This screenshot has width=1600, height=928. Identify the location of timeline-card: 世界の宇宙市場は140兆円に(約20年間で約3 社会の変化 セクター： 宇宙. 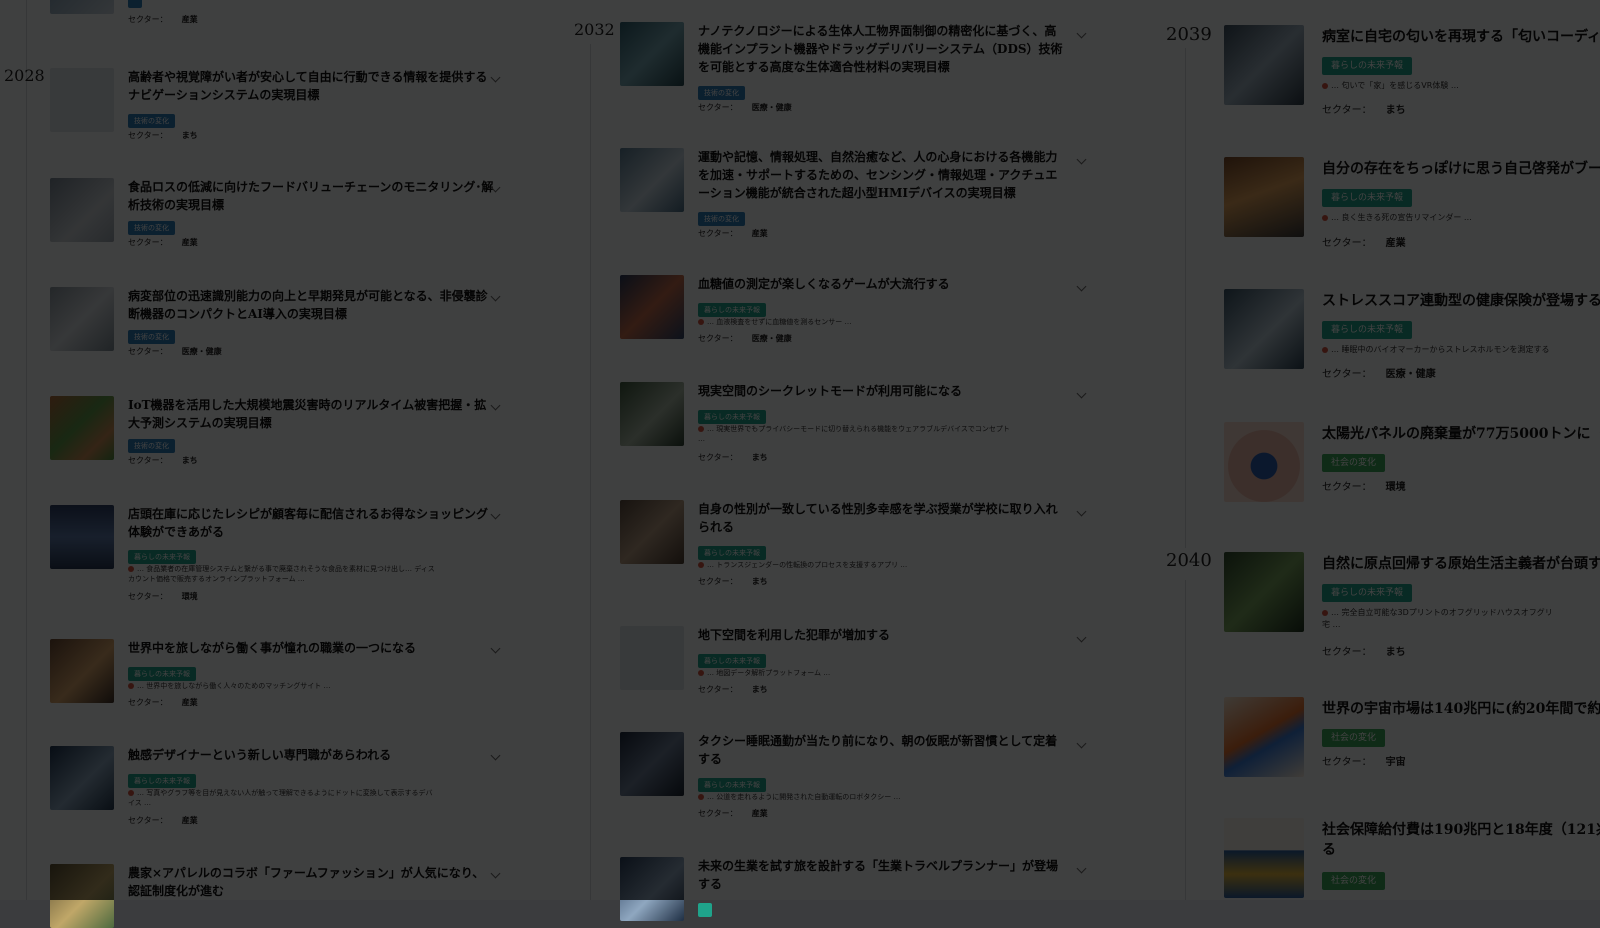
(1412, 747).